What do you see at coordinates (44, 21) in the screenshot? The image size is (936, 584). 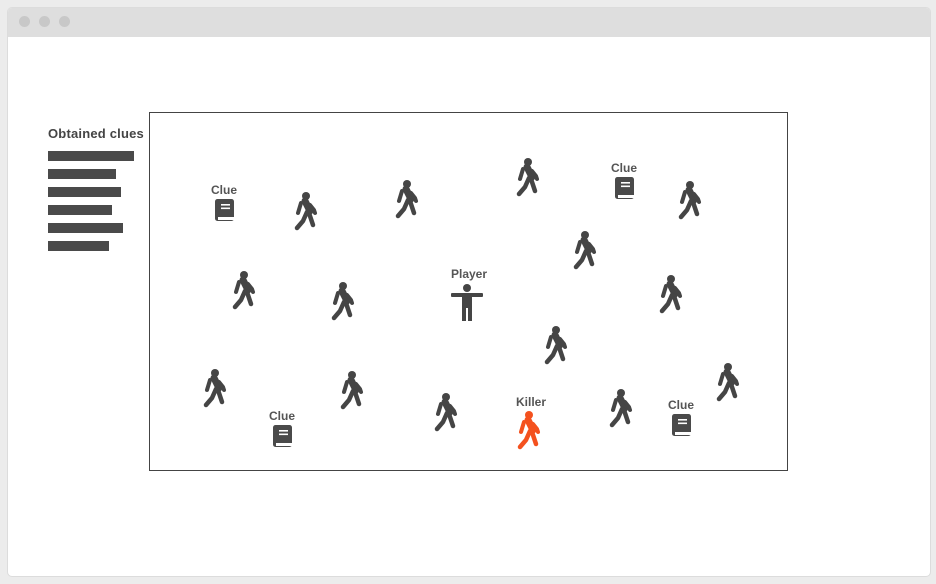 I see `minimize-button` at bounding box center [44, 21].